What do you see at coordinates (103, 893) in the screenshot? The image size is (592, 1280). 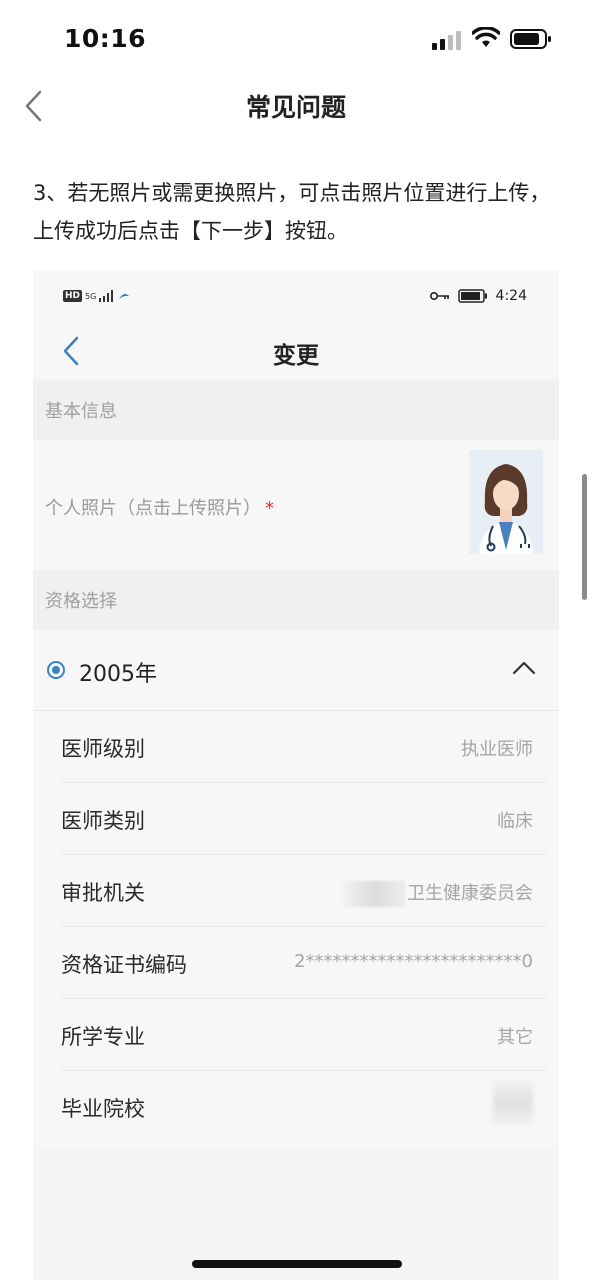 I see `row-label: 审批机关` at bounding box center [103, 893].